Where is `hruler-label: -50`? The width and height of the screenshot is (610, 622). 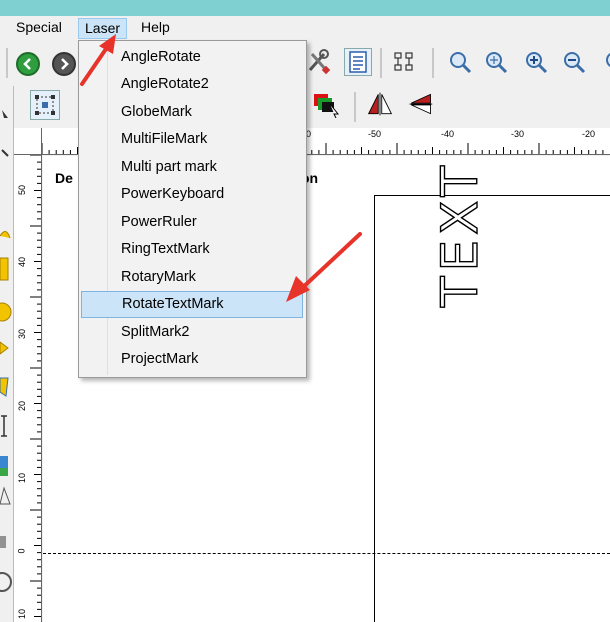
hruler-label: -50 is located at coordinates (375, 134).